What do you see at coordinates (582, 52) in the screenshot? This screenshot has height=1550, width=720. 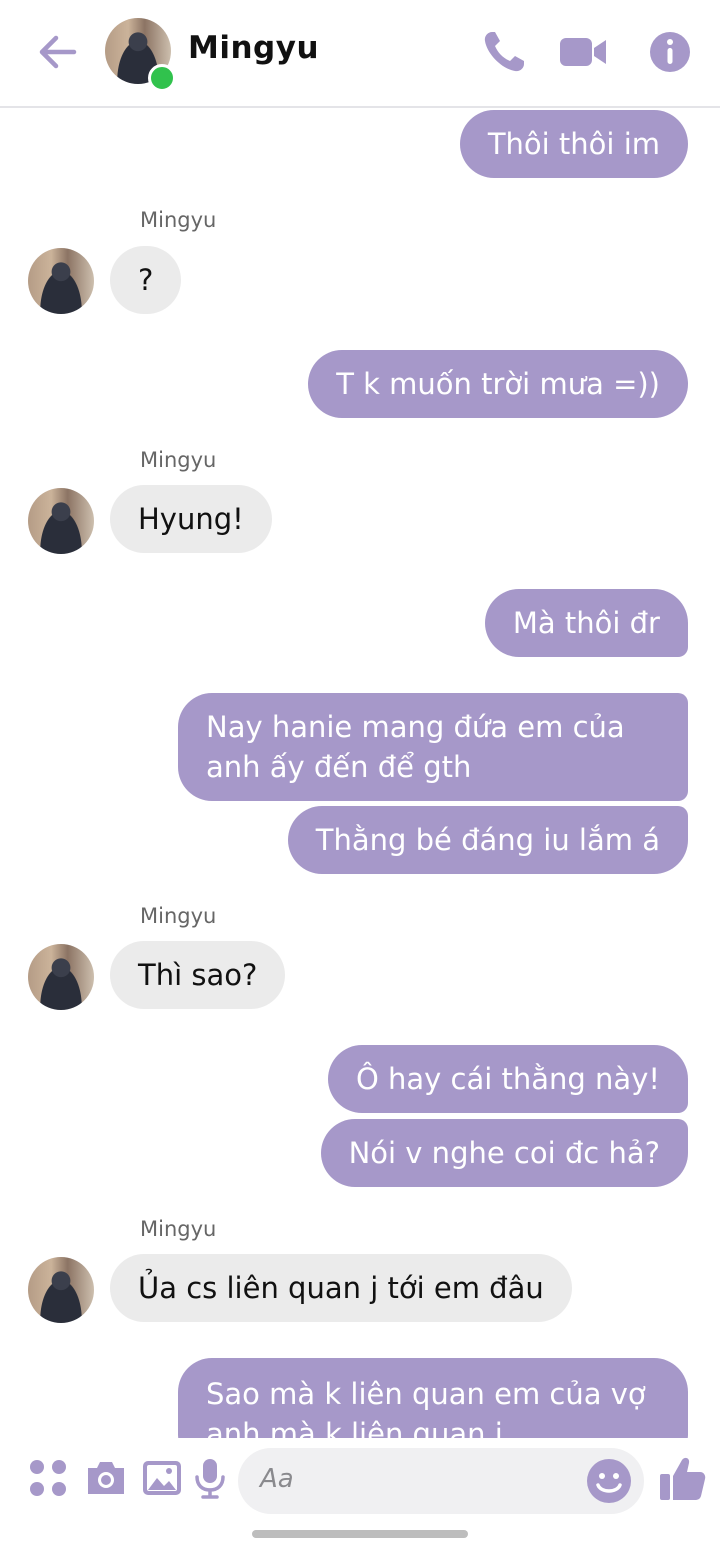 I see `video-camera-icon` at bounding box center [582, 52].